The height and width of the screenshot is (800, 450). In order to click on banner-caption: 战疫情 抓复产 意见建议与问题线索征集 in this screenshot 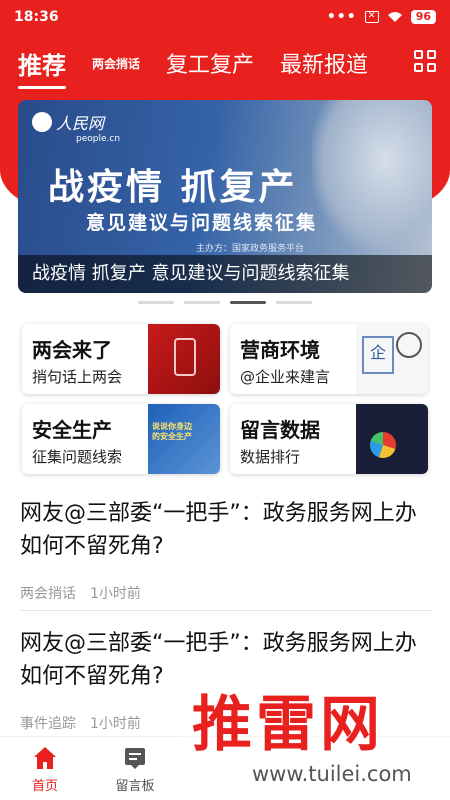, I will do `click(225, 274)`.